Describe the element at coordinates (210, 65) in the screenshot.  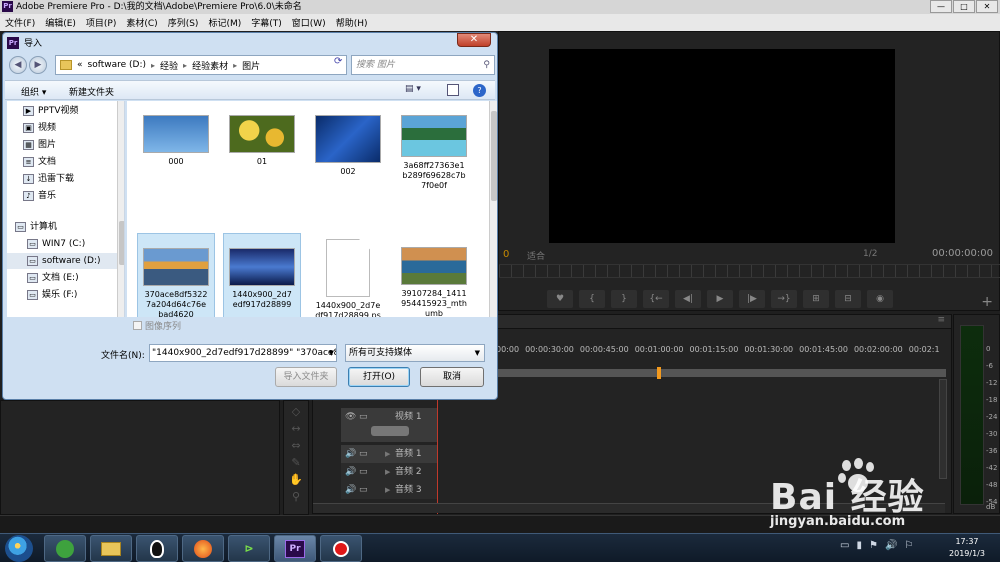
I see `breadcrumb-item: 经验素材` at that location.